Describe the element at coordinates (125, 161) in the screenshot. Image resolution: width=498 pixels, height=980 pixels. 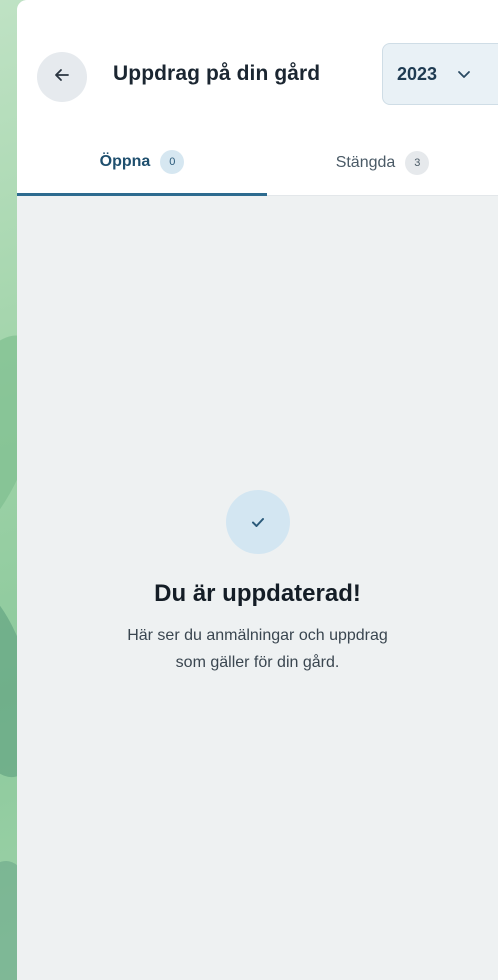
I see `tab-open-label: Öppna` at that location.